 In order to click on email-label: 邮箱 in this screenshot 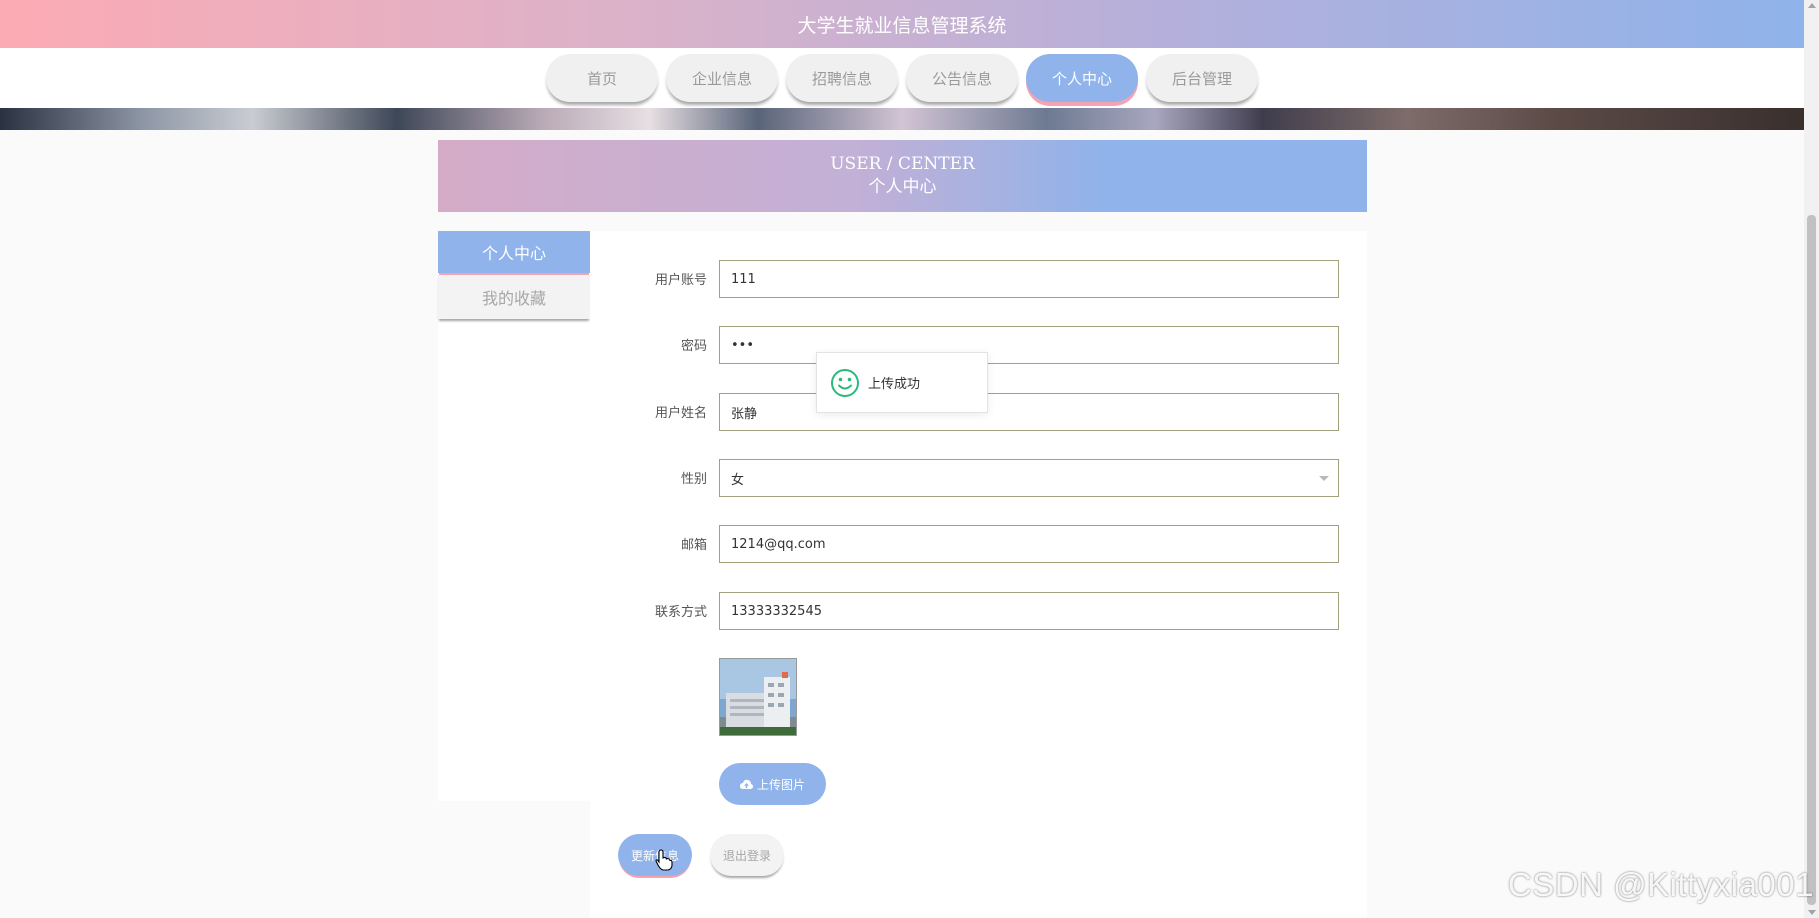, I will do `click(693, 545)`.